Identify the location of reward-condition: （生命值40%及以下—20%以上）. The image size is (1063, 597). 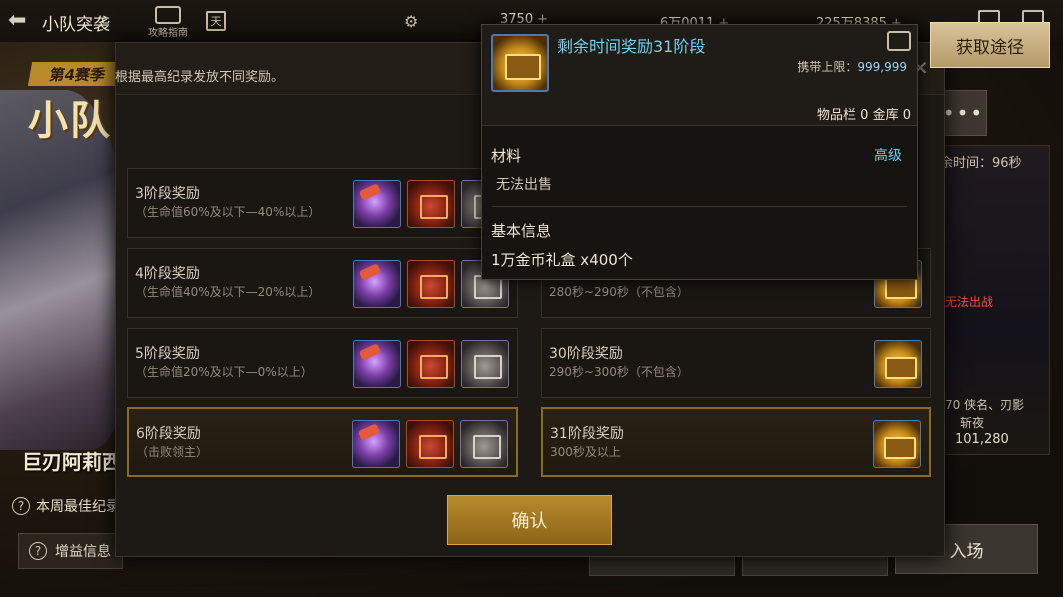
(228, 292).